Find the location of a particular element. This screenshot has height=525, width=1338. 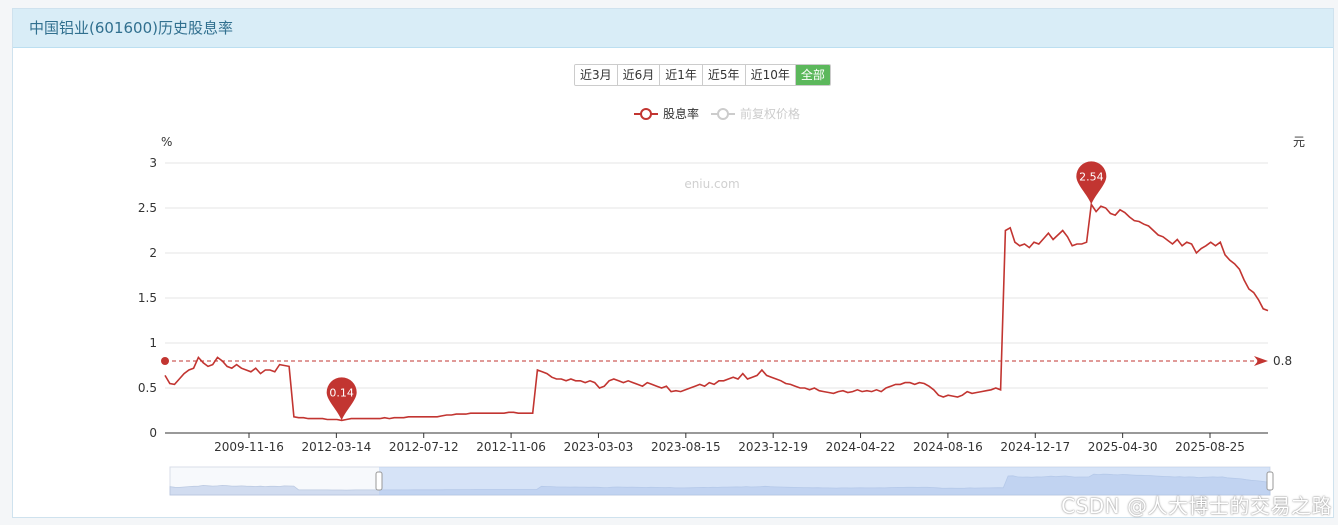

x-tick-label: 2009-11-16 is located at coordinates (249, 447).